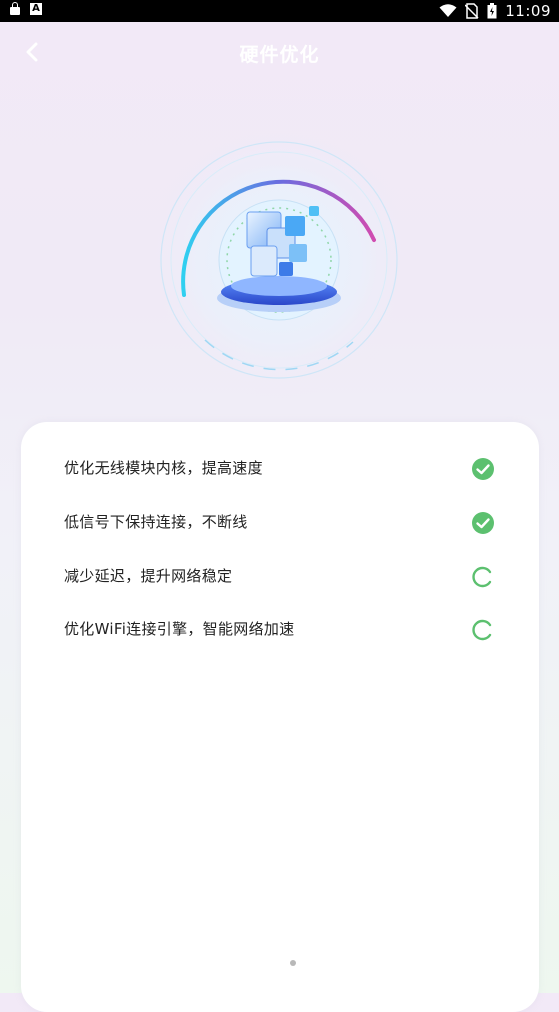 Image resolution: width=559 pixels, height=1012 pixels. What do you see at coordinates (280, 468) in the screenshot?
I see `list-item: 优化无线模块内核，提高速度` at bounding box center [280, 468].